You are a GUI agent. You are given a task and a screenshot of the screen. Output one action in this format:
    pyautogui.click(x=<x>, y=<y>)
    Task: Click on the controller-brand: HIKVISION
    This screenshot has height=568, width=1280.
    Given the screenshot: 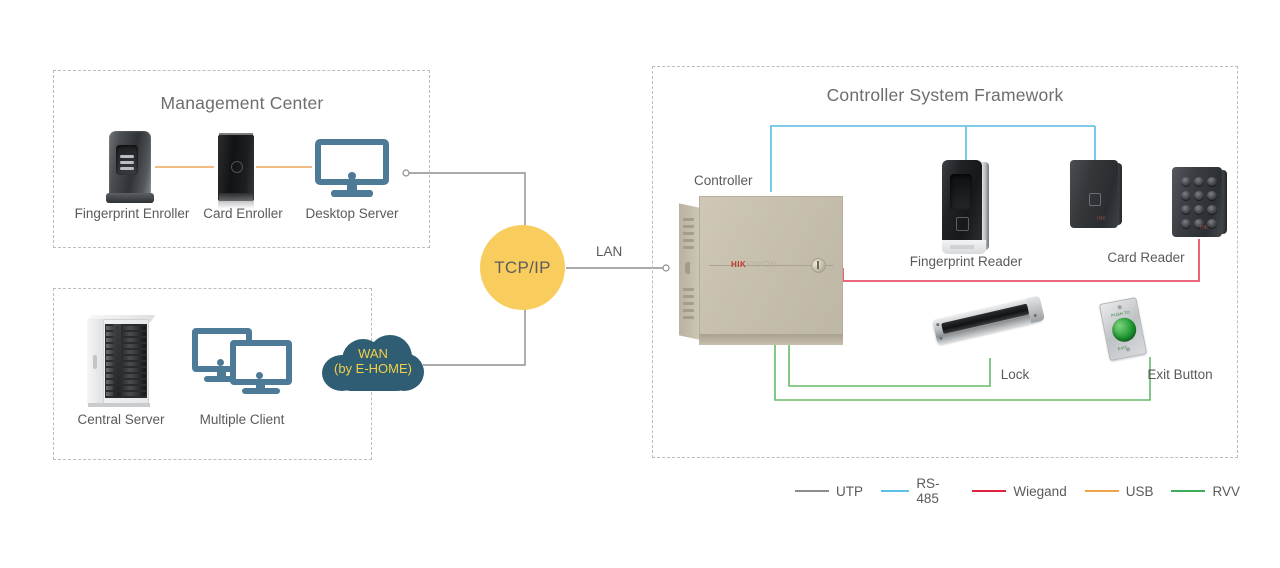 What is the action you would take?
    pyautogui.click(x=753, y=264)
    